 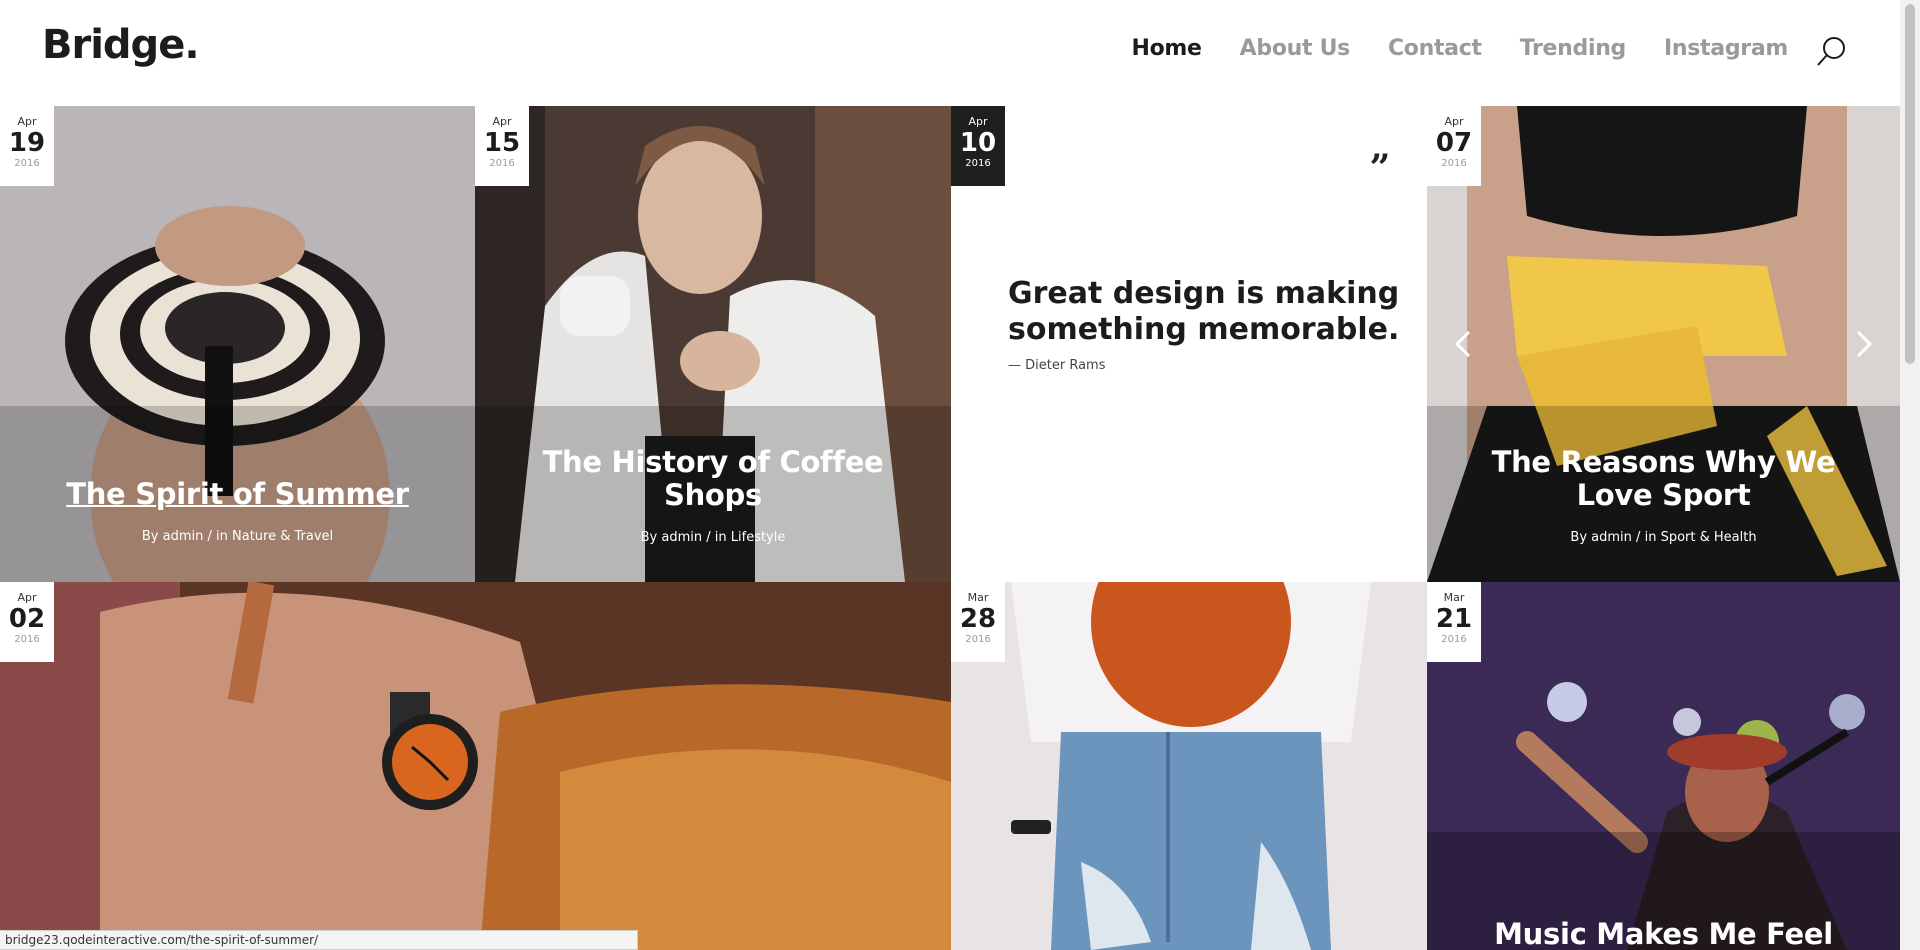 I want to click on slider-next-icon, so click(x=1863, y=344).